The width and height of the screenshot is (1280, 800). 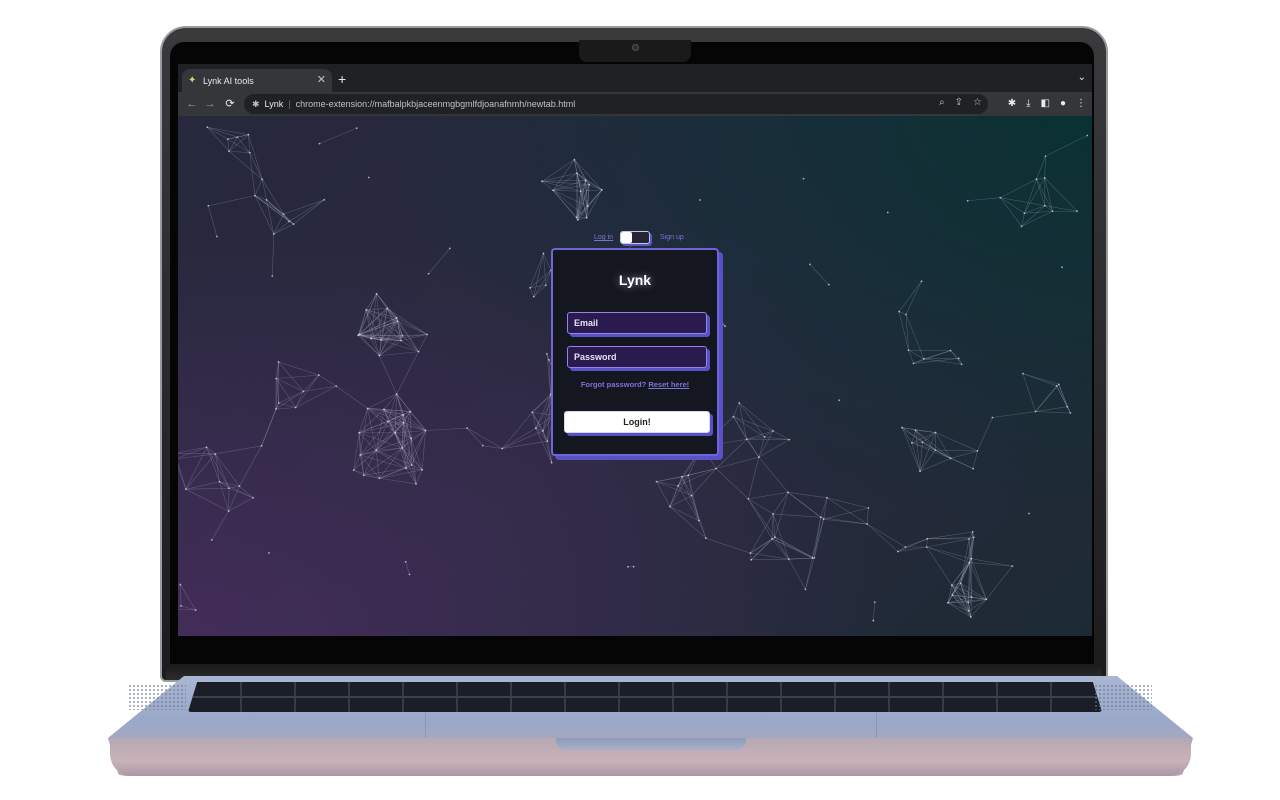 I want to click on tab-strip: ✦ Lynk AI tools ✕ + ⌄, so click(x=635, y=78).